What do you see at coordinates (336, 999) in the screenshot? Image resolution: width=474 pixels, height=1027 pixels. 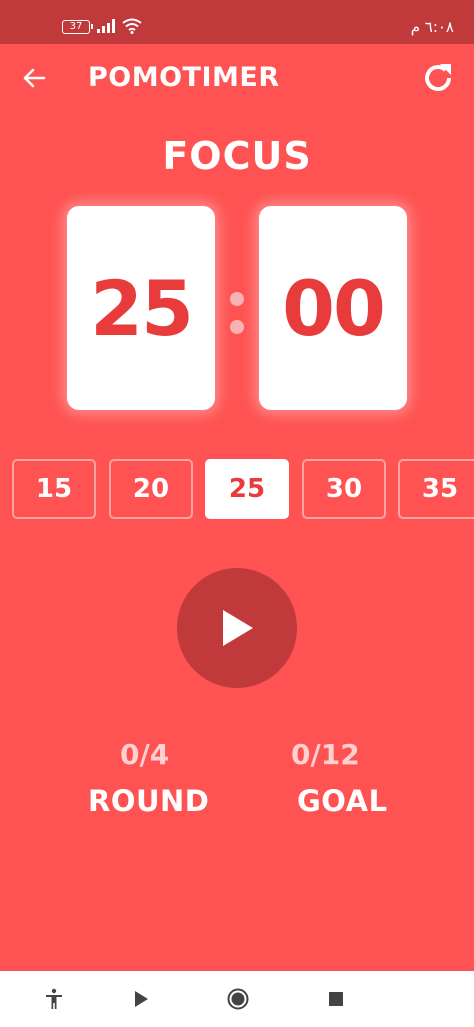 I see `stop-icon` at bounding box center [336, 999].